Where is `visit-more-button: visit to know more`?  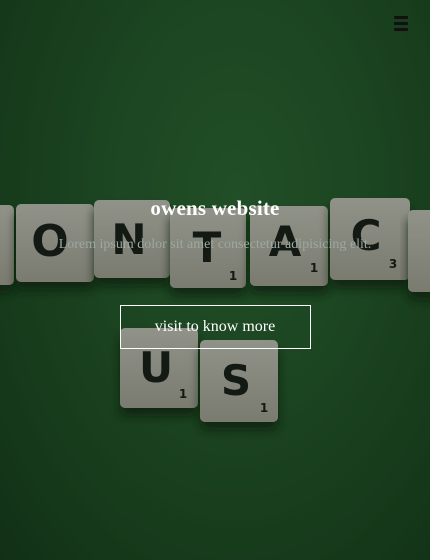 visit-more-button: visit to know more is located at coordinates (215, 327).